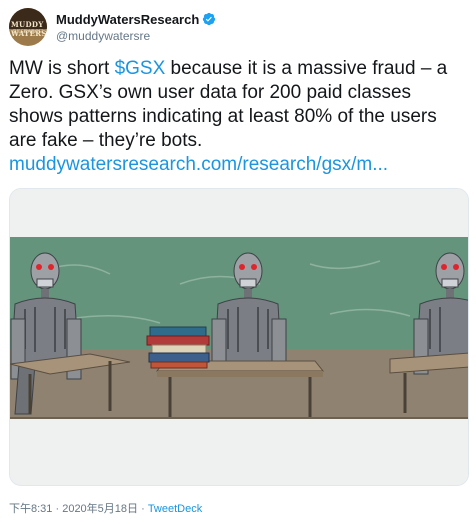 The width and height of the screenshot is (476, 524). I want to click on avatar-logo-subtext: RESEARCH, so click(28, 32).